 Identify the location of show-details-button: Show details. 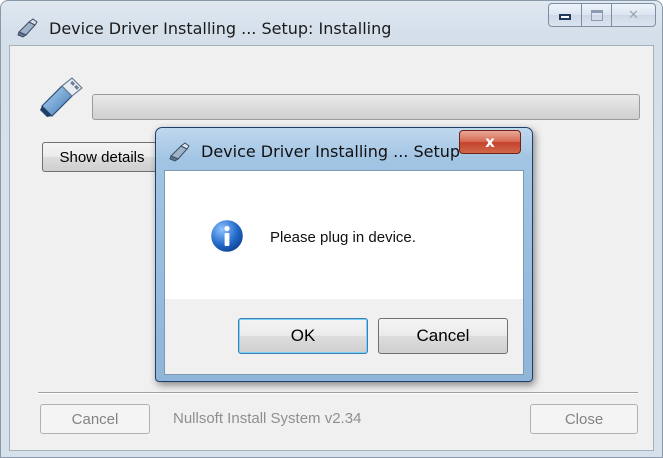
(102, 157).